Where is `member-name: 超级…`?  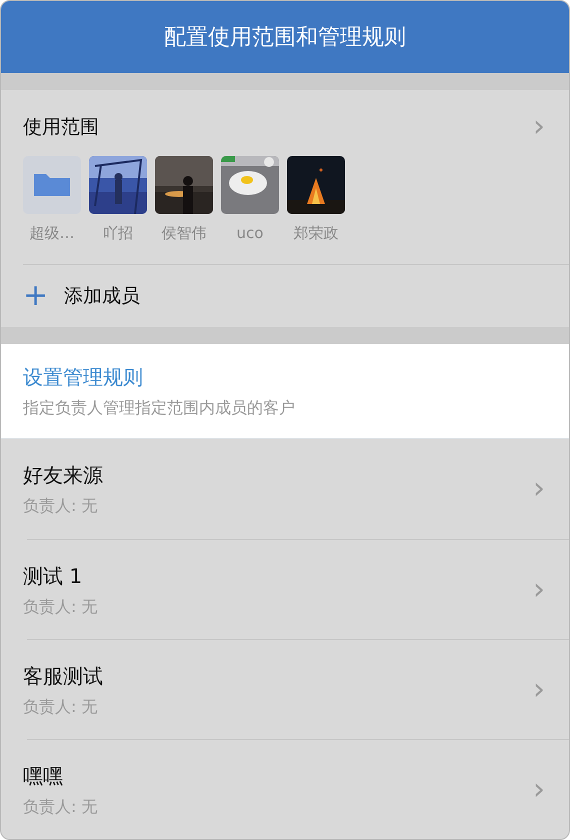
member-name: 超级… is located at coordinates (52, 233).